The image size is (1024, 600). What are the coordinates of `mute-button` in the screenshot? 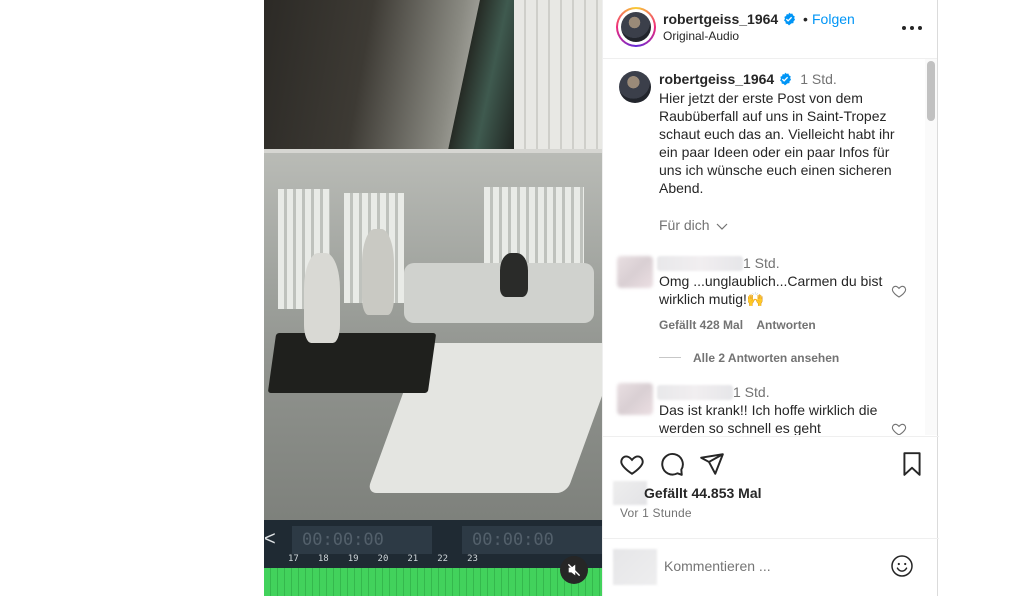 It's located at (574, 570).